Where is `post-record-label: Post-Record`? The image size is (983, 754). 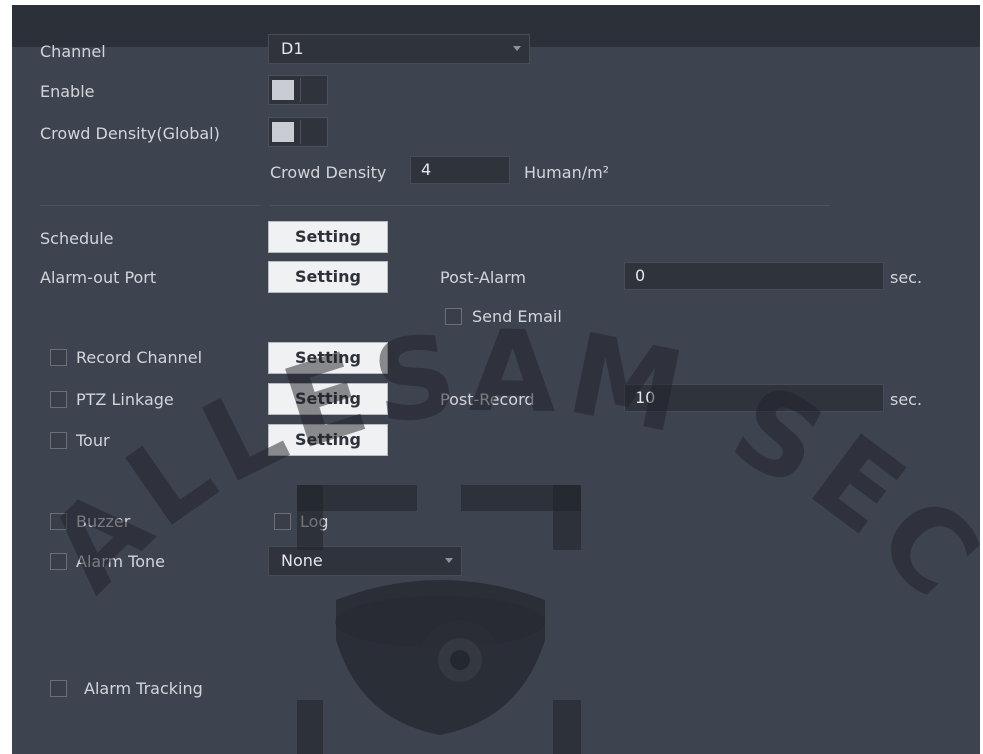 post-record-label: Post-Record is located at coordinates (487, 399).